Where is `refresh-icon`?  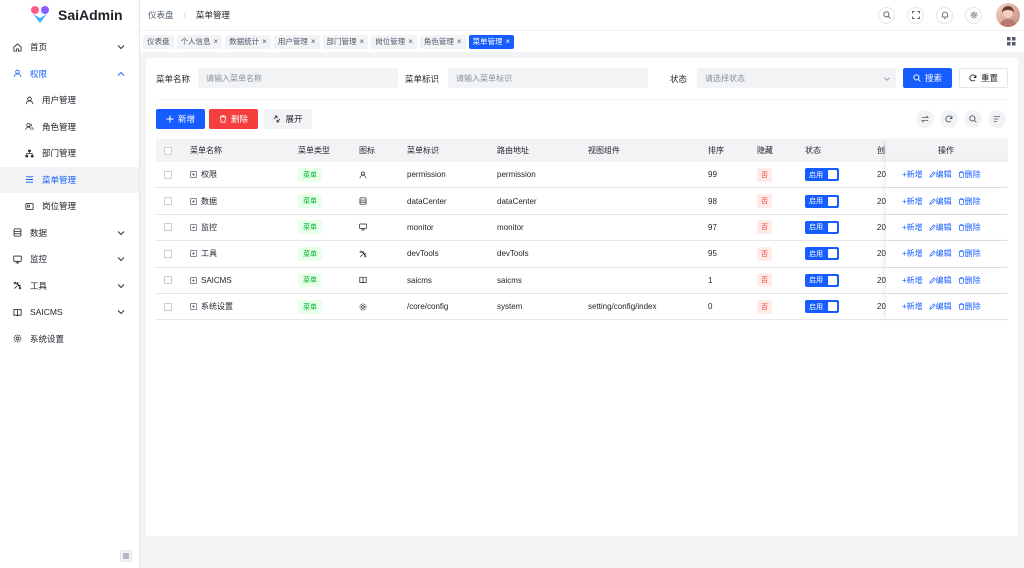 refresh-icon is located at coordinates (949, 119).